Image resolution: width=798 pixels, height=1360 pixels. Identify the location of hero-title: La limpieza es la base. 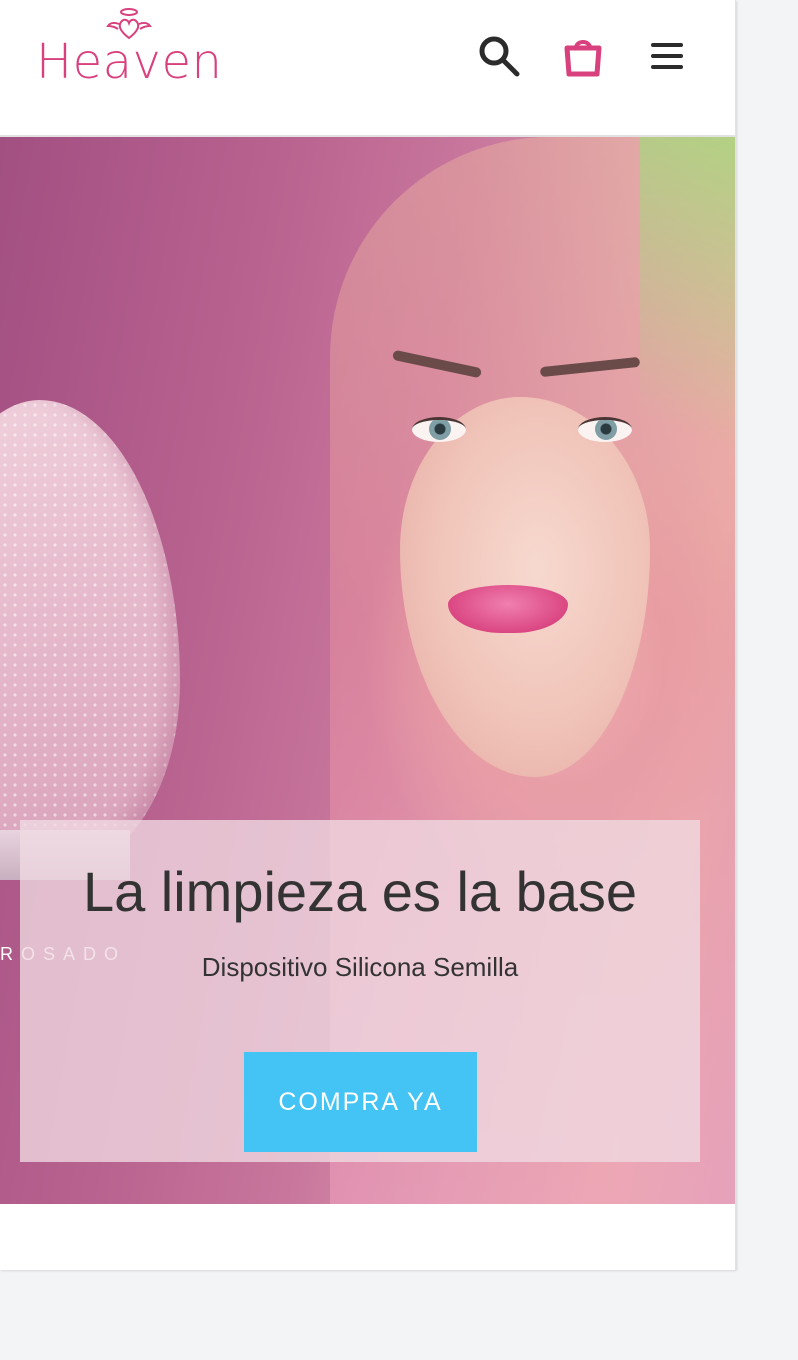
(360, 891).